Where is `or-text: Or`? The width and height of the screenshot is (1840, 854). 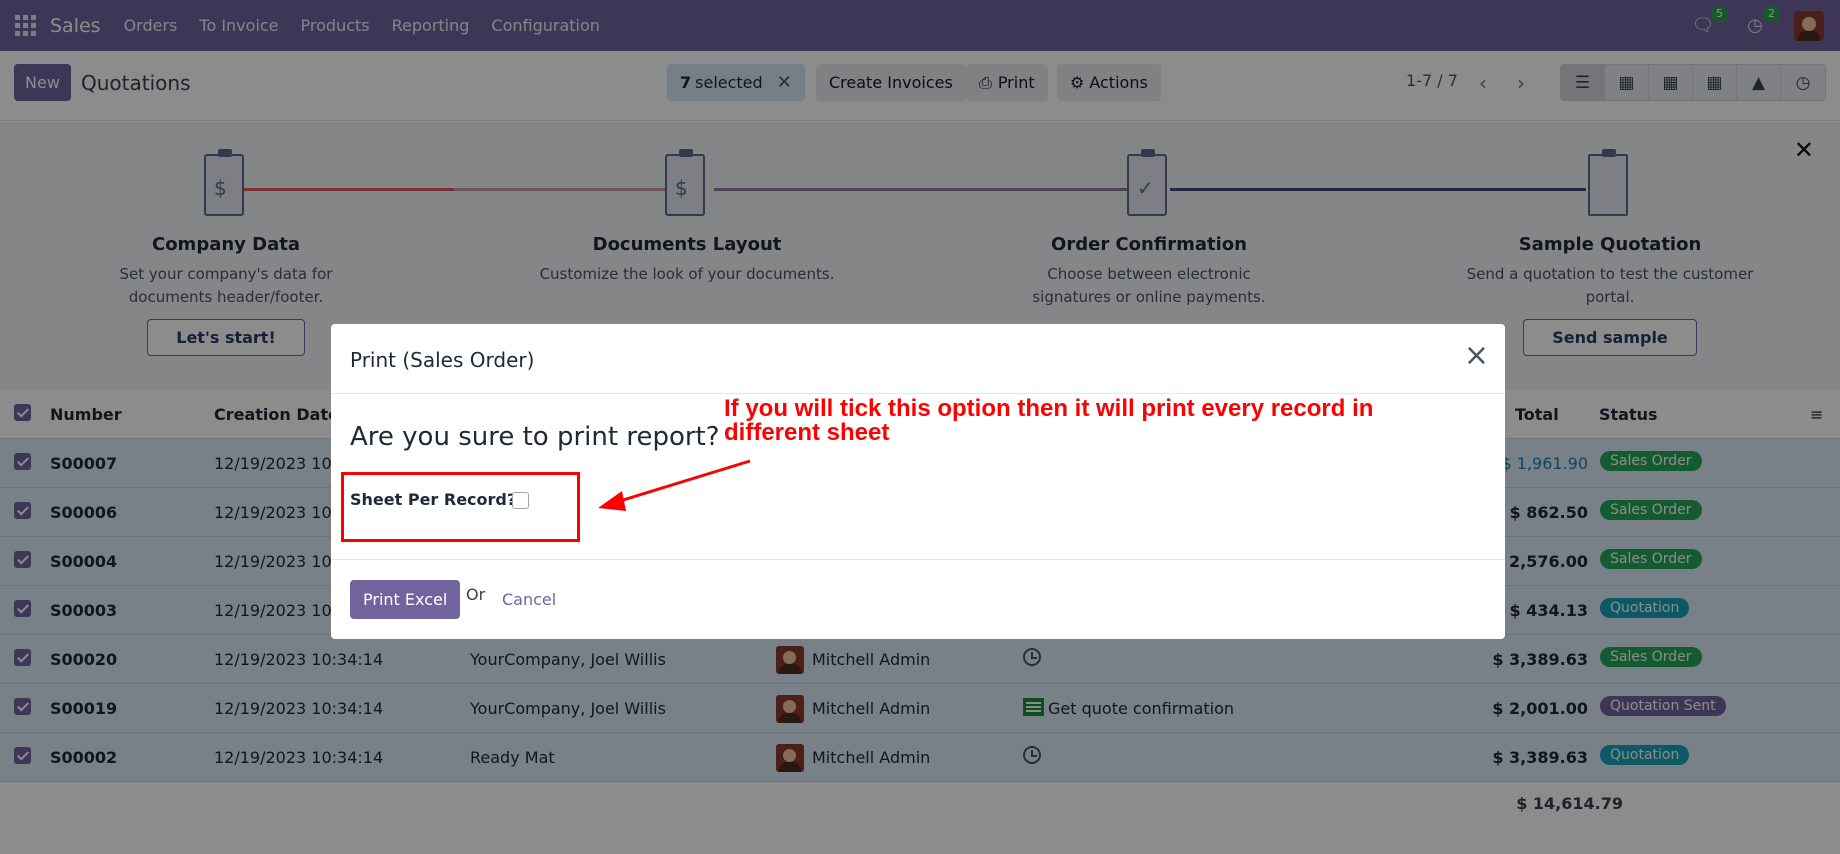 or-text: Or is located at coordinates (476, 594).